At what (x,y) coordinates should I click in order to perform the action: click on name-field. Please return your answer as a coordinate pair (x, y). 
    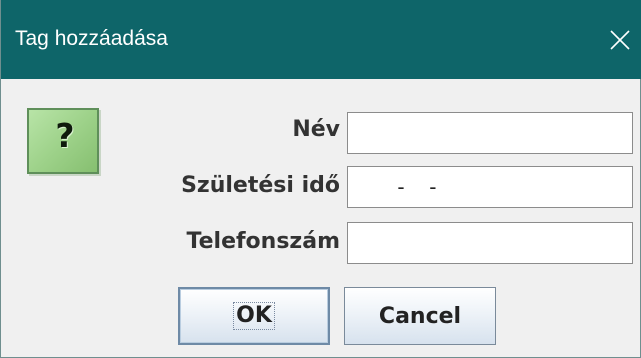
    Looking at the image, I should click on (490, 133).